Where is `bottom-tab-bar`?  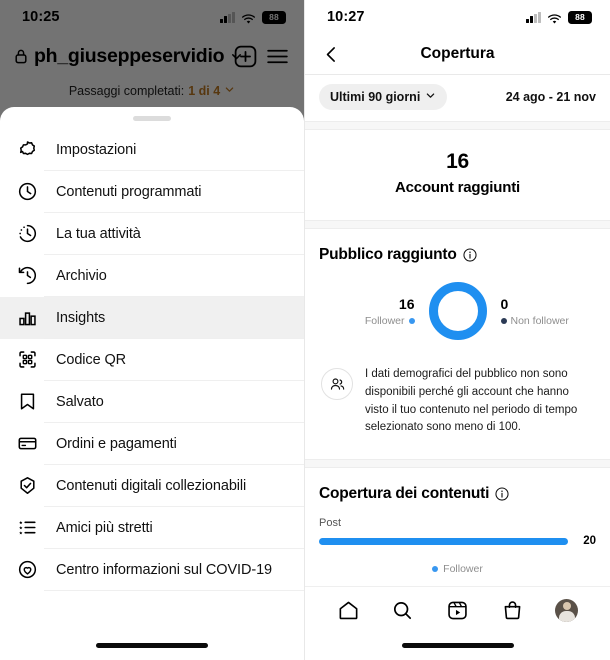
bottom-tab-bar is located at coordinates (457, 610).